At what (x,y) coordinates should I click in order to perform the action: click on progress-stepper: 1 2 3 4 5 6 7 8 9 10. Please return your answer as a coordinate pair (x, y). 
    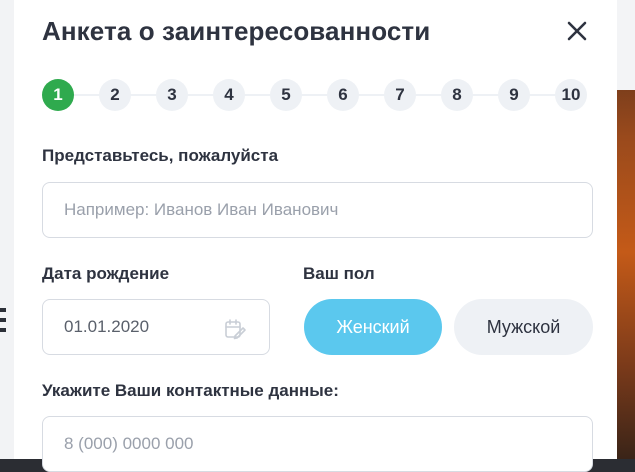
    Looking at the image, I should click on (317, 95).